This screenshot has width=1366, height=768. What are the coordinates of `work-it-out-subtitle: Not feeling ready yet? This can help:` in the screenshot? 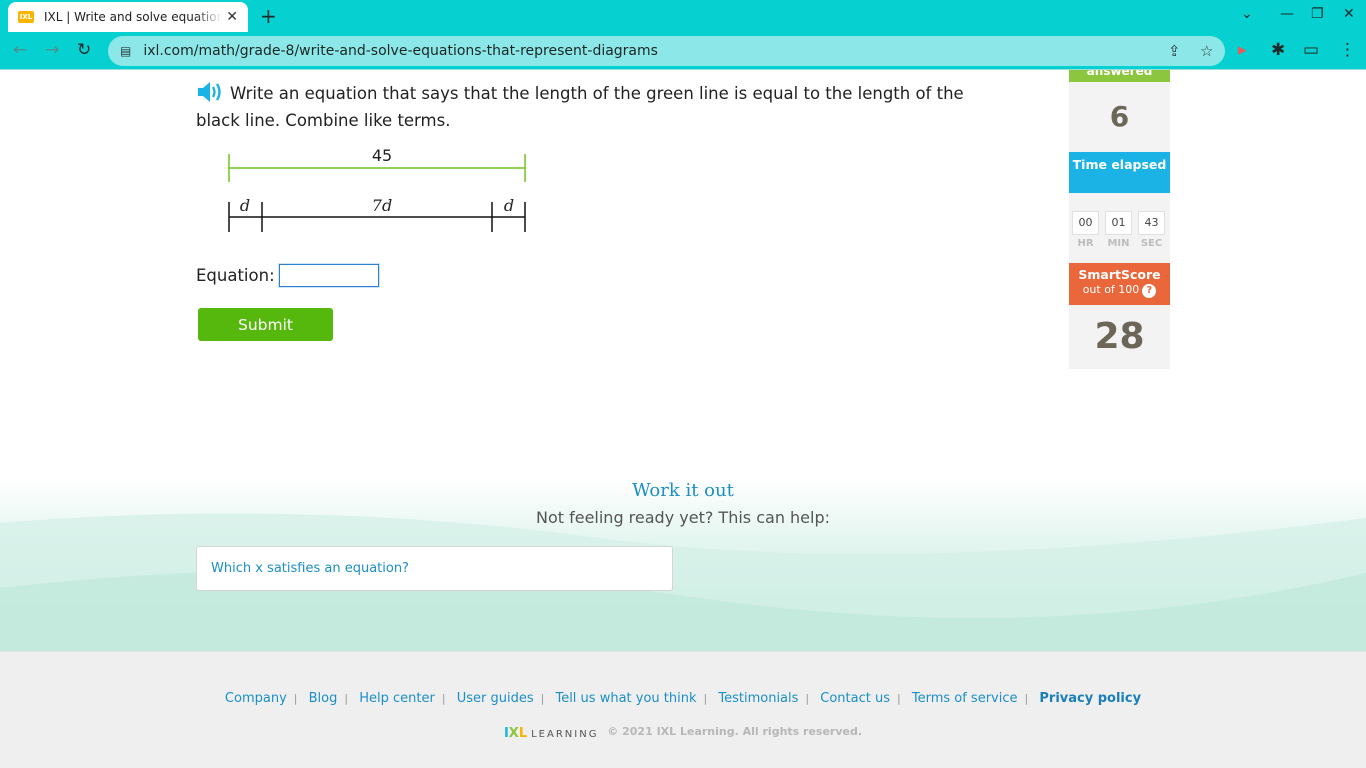 It's located at (683, 517).